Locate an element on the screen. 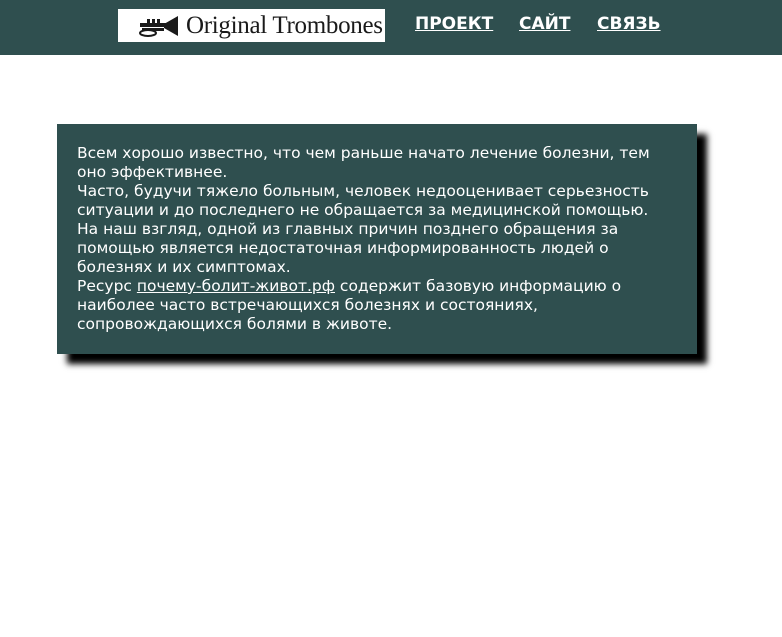  nav-link-project: ПРОЕКТ is located at coordinates (454, 24).